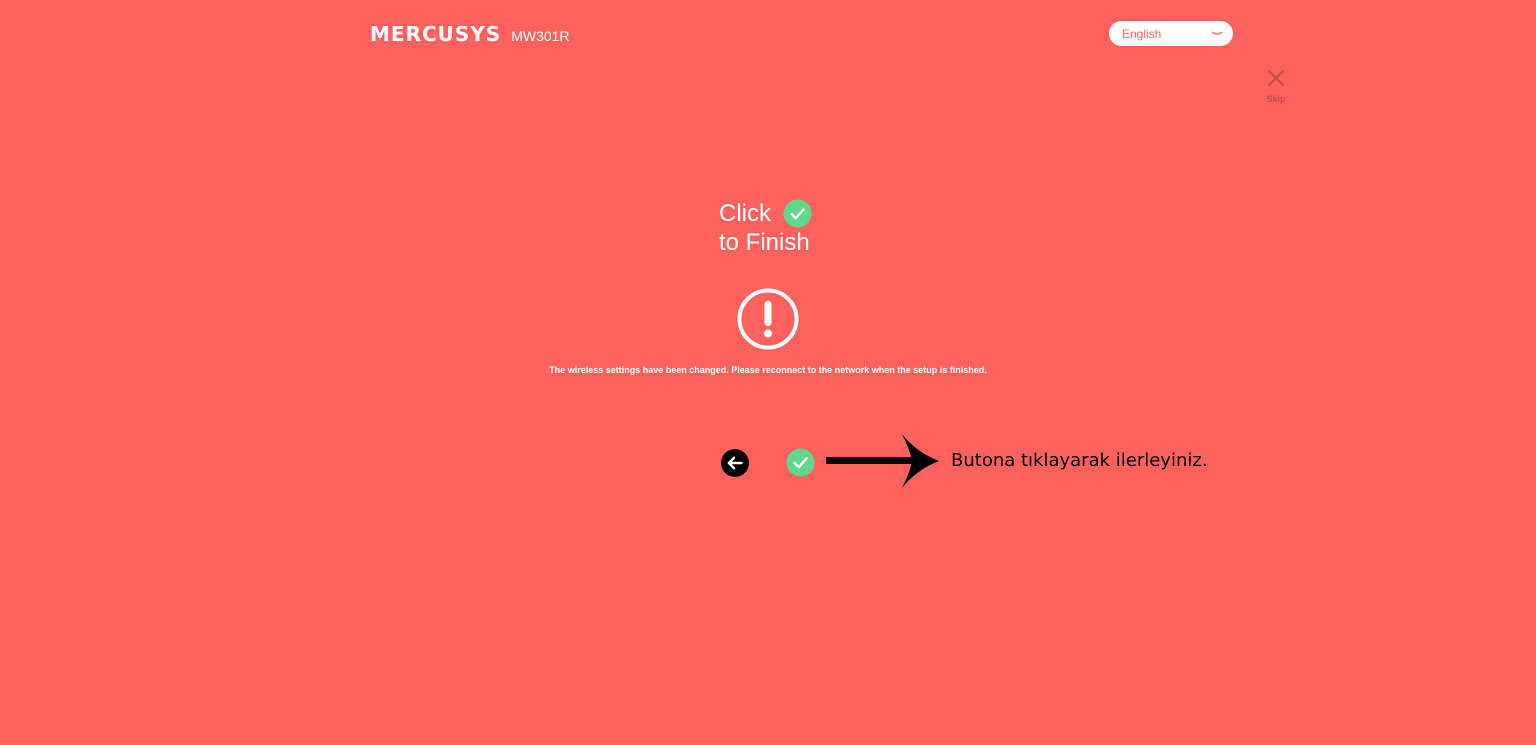 Image resolution: width=1536 pixels, height=745 pixels. What do you see at coordinates (540, 36) in the screenshot?
I see `model-name: MW301R` at bounding box center [540, 36].